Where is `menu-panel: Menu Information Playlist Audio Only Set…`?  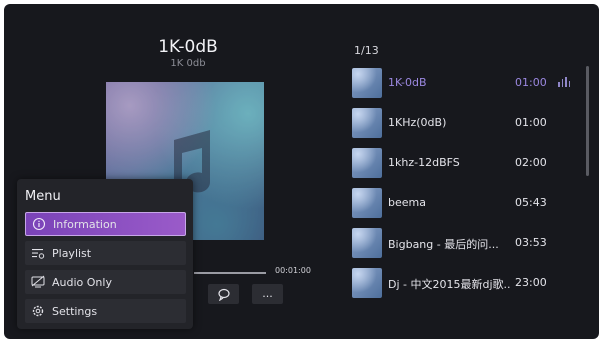 menu-panel: Menu Information Playlist Audio Only Set… is located at coordinates (105, 254).